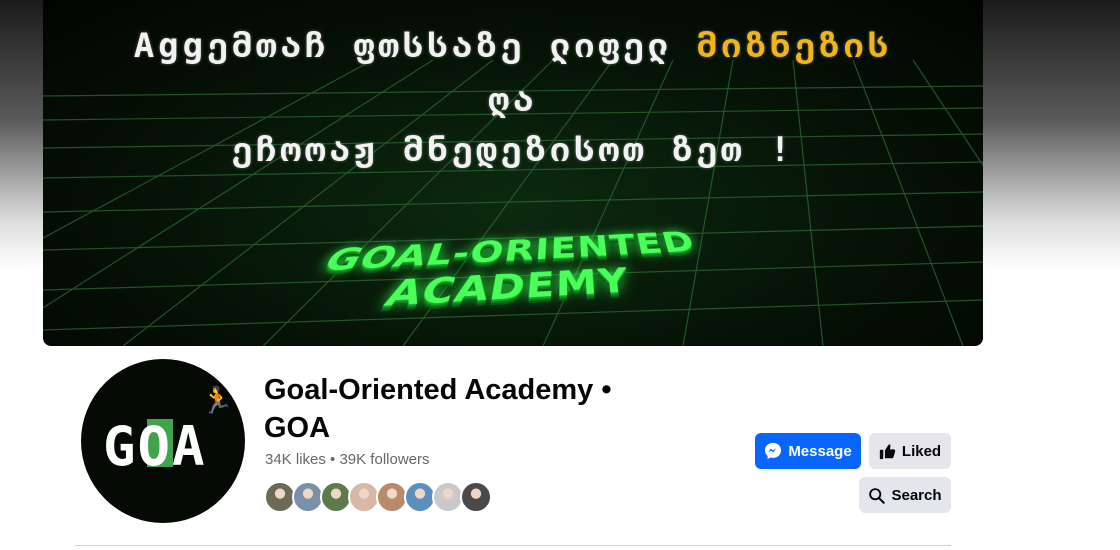 The height and width of the screenshot is (550, 1120). What do you see at coordinates (820, 451) in the screenshot?
I see `message-button-label: Message` at bounding box center [820, 451].